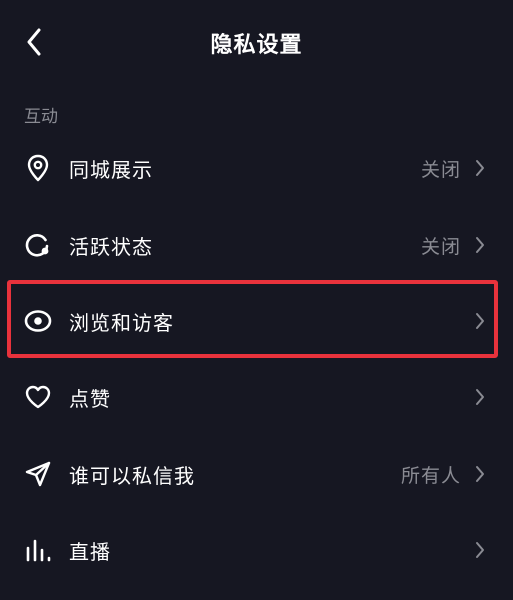 This screenshot has height=600, width=513. I want to click on setting-label: 谁可以私信我, so click(132, 475).